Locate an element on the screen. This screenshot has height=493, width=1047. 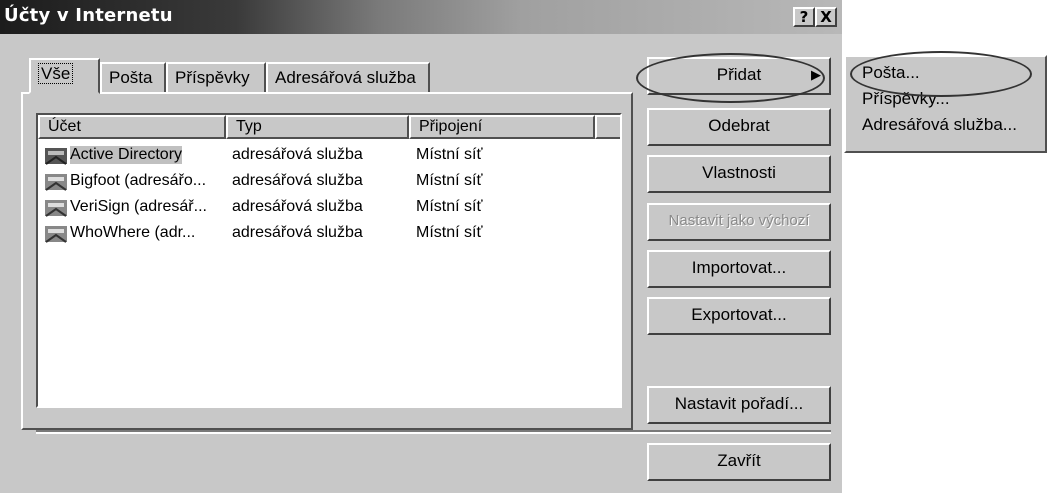
column-header-filler is located at coordinates (607, 127).